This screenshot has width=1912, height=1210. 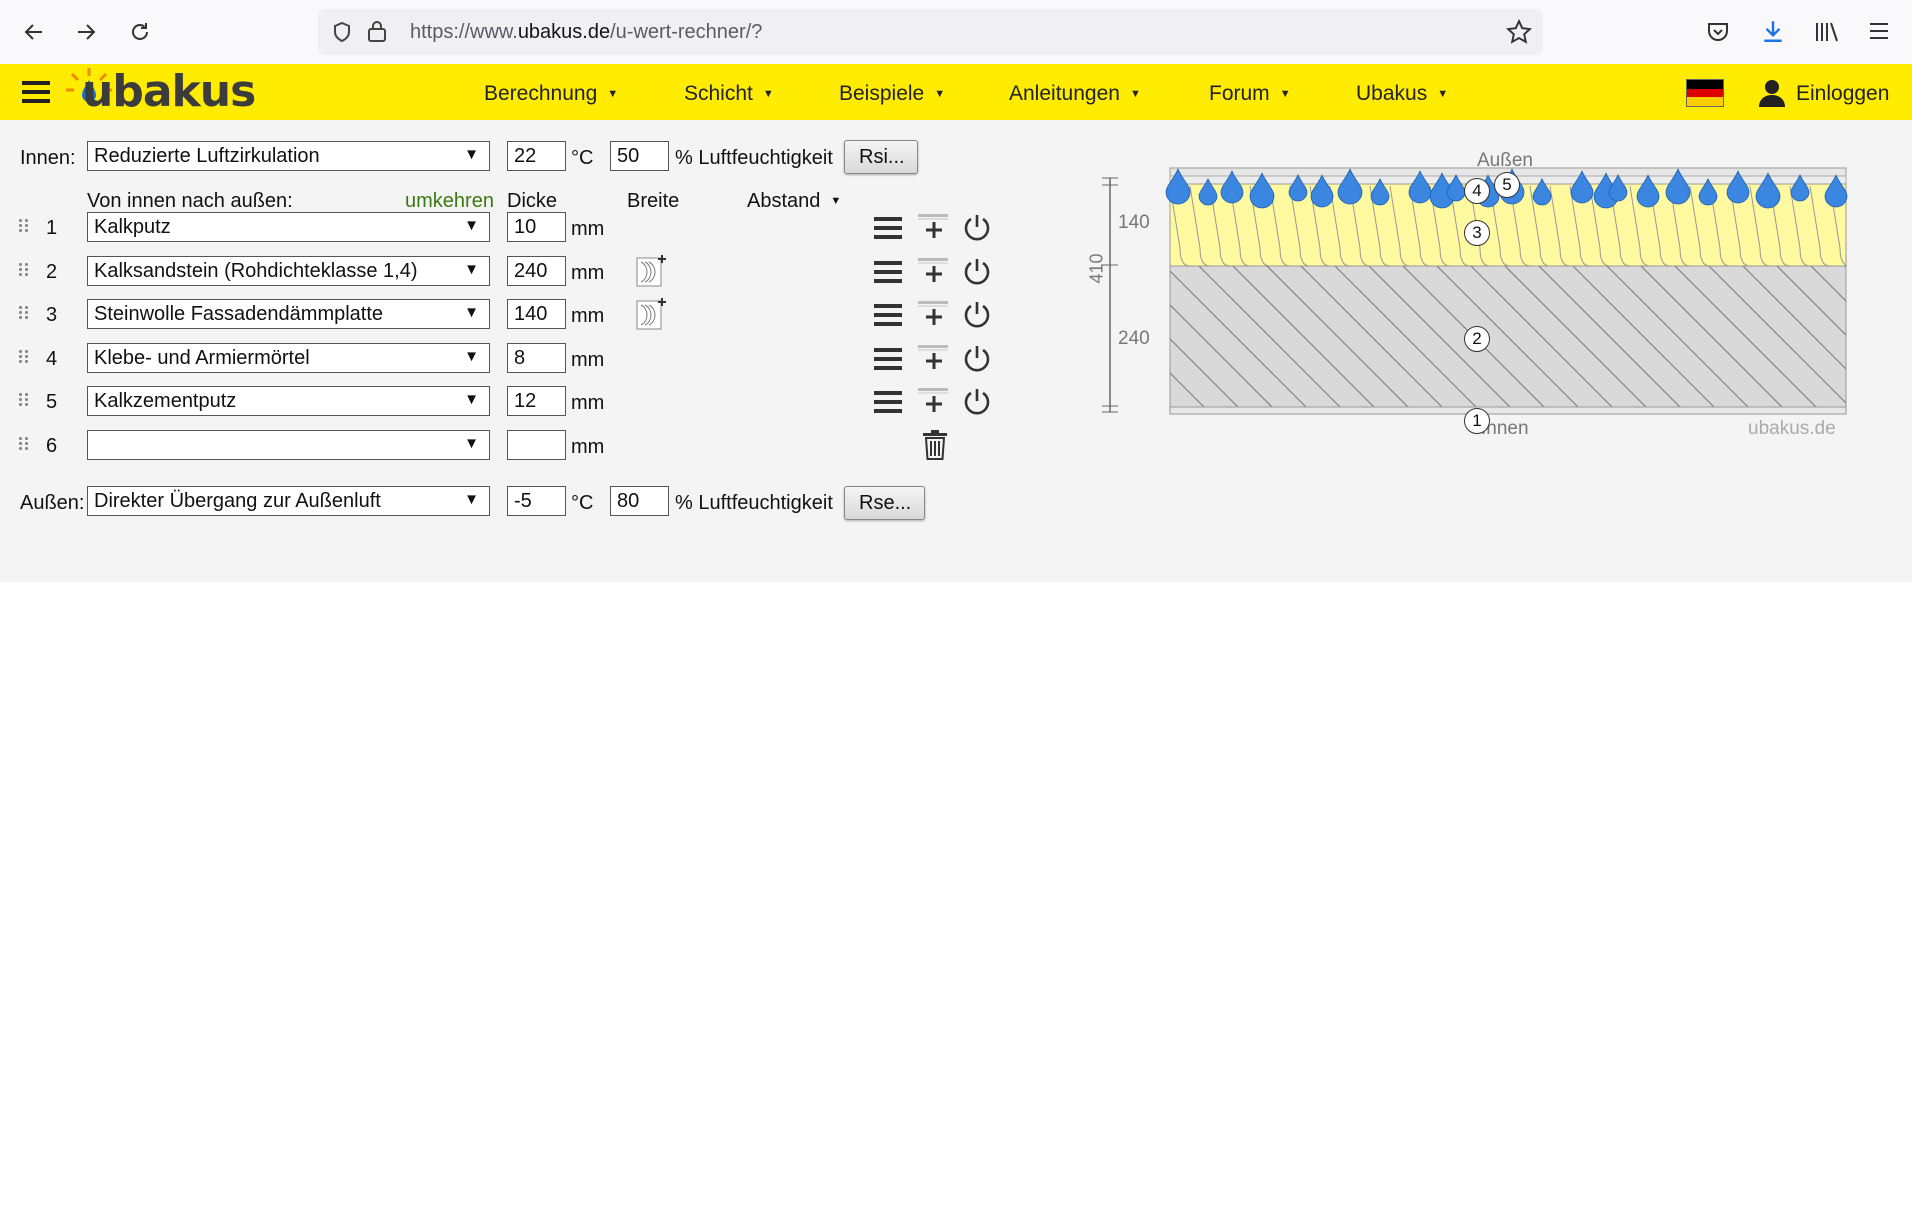 I want to click on inside-temperature-input: 22, so click(x=536, y=156).